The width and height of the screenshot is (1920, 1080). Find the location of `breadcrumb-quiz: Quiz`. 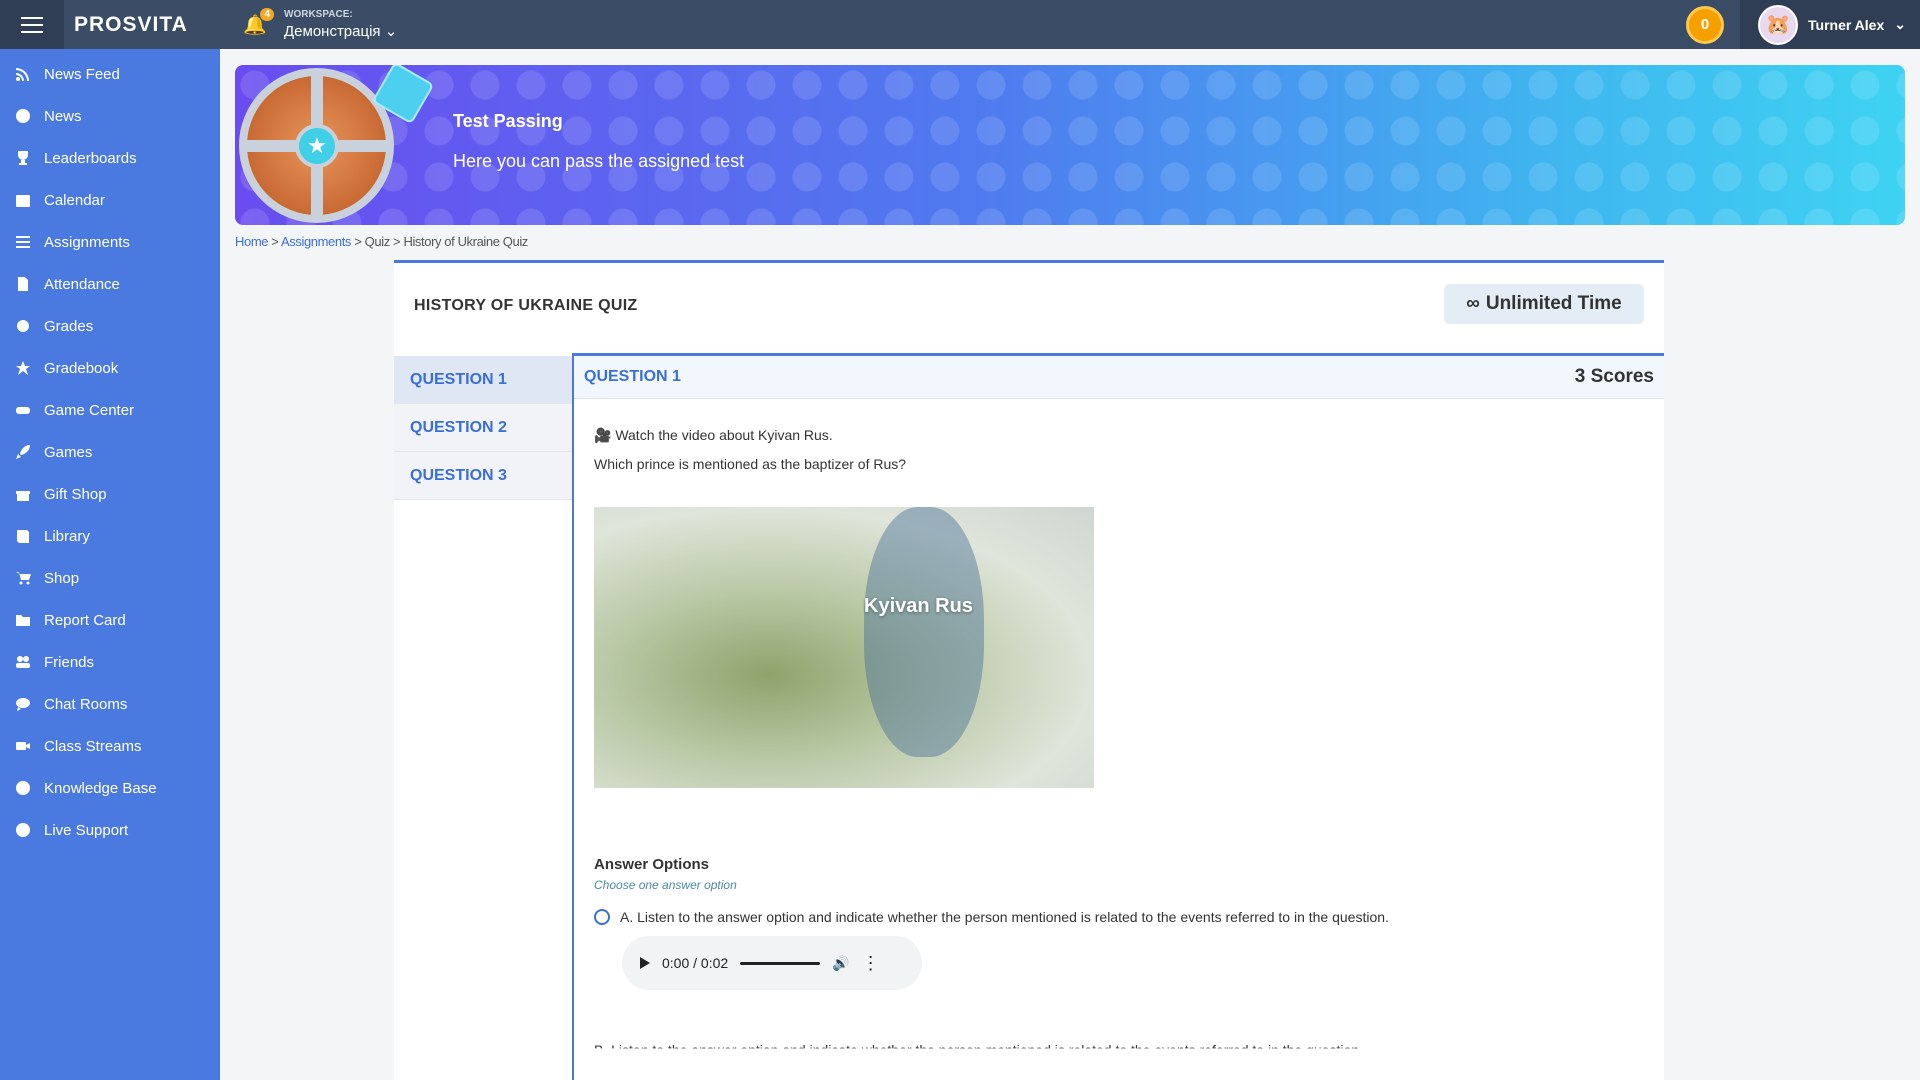

breadcrumb-quiz: Quiz is located at coordinates (377, 241).